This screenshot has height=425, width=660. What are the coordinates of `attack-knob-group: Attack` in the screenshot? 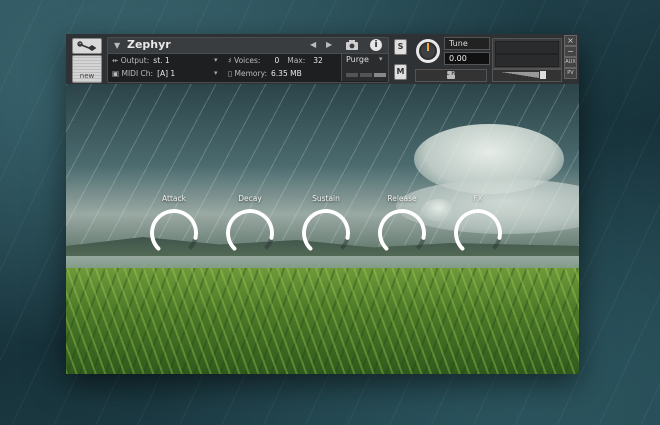 It's located at (174, 225).